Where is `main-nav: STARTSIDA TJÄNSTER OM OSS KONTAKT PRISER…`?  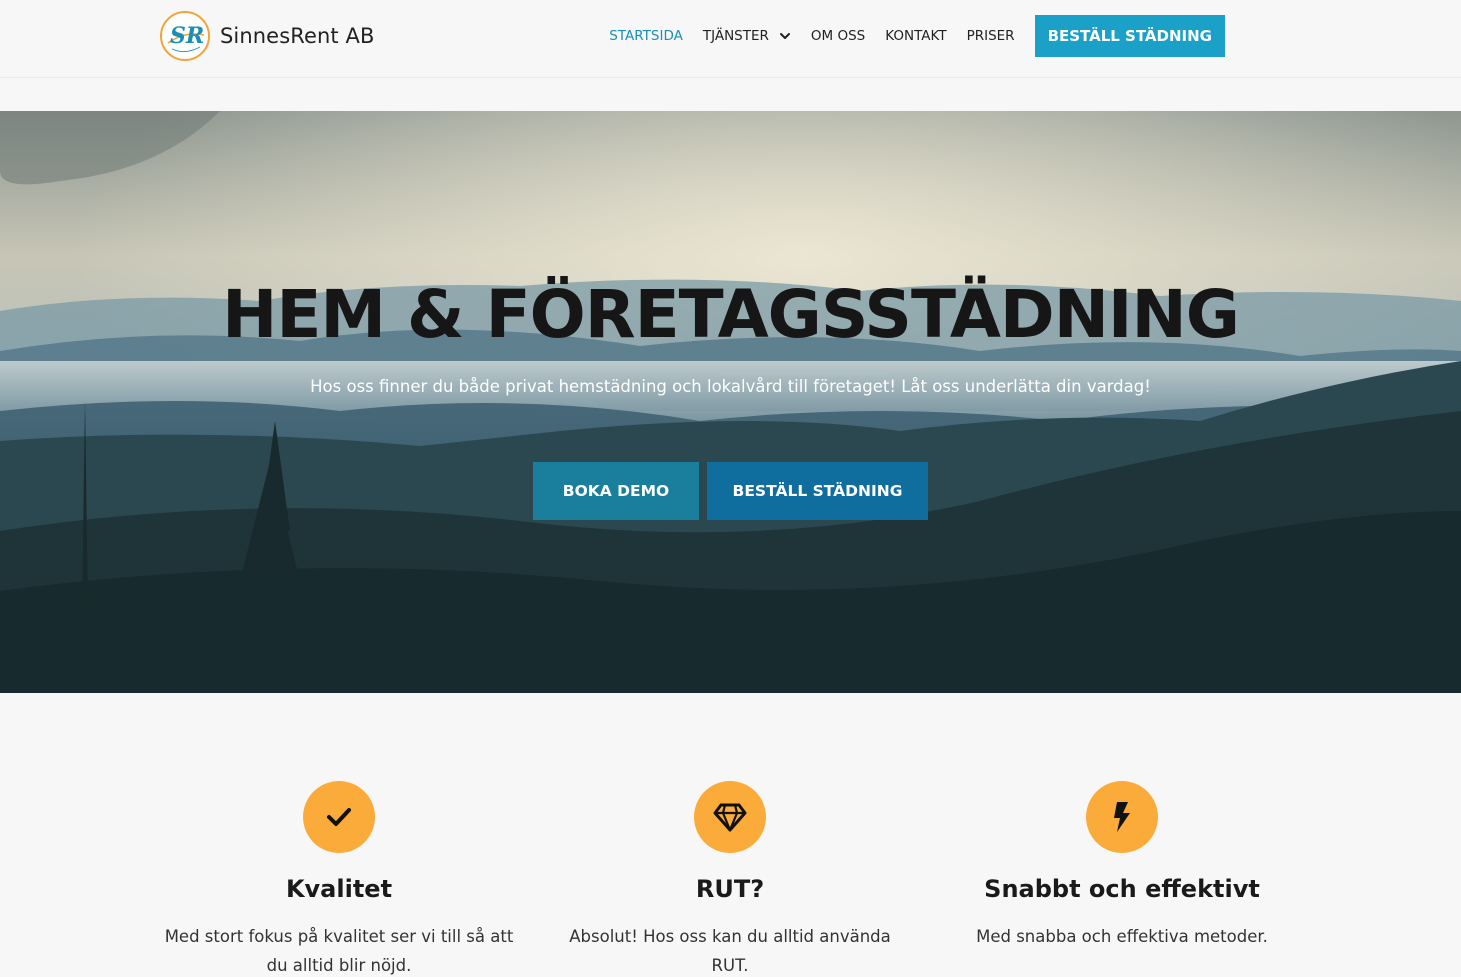
main-nav: STARTSIDA TJÄNSTER OM OSS KONTAKT PRISER… is located at coordinates (917, 36).